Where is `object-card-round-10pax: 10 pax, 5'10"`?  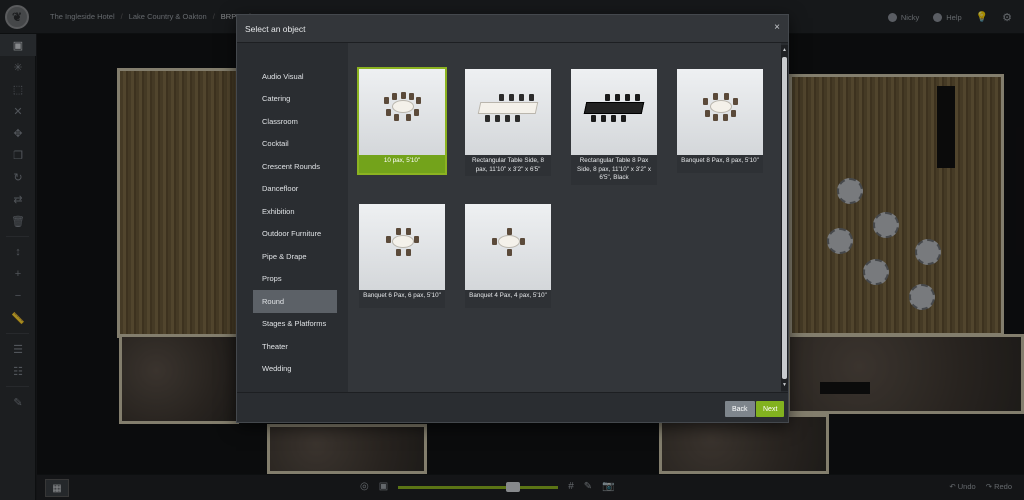
object-card-round-10pax: 10 pax, 5'10" is located at coordinates (402, 121).